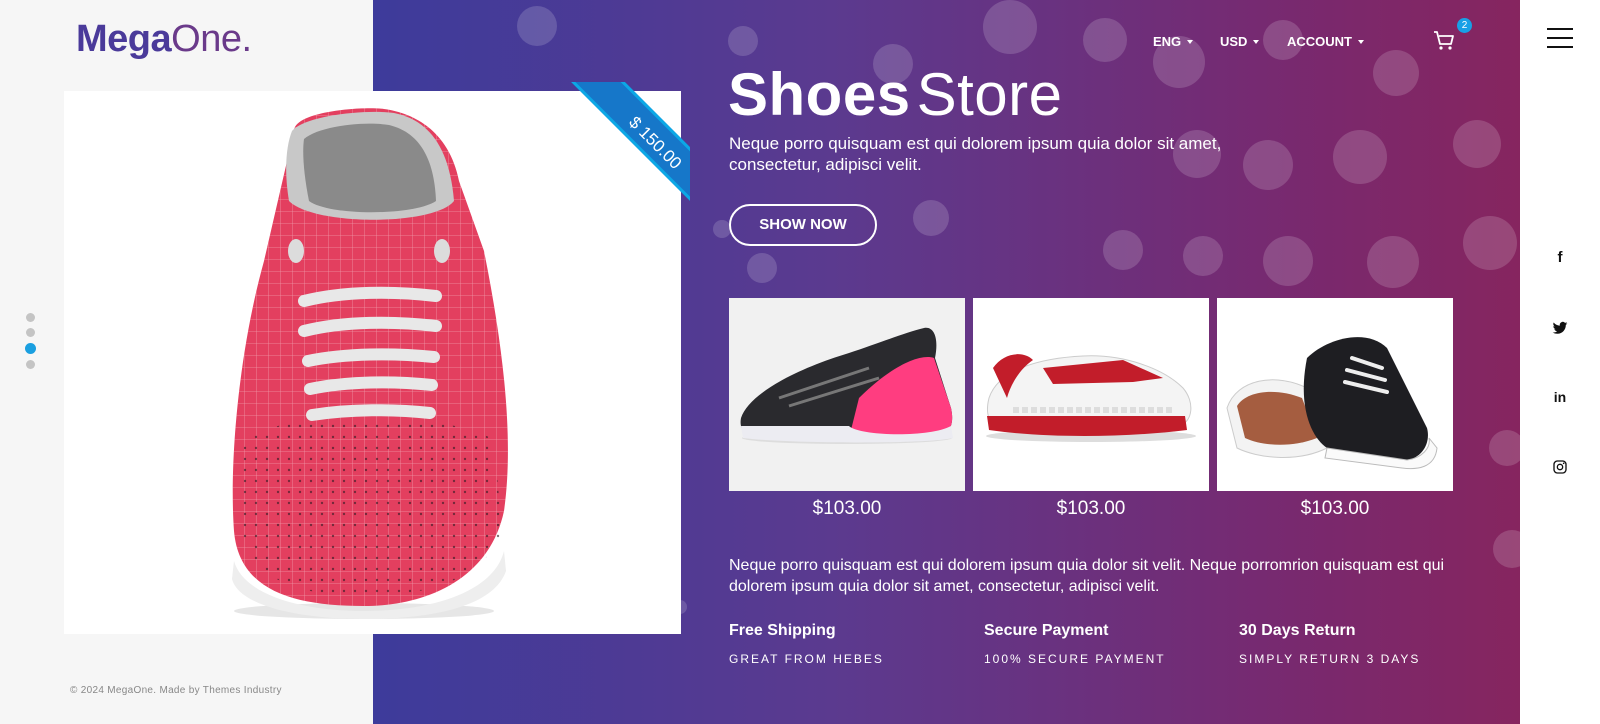  I want to click on language-dropdown: ENG, so click(1173, 41).